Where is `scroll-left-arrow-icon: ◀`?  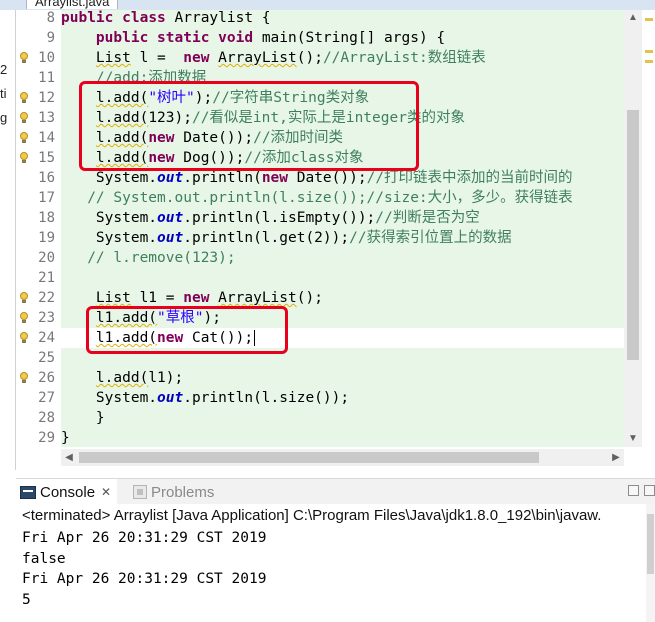
scroll-left-arrow-icon: ◀ is located at coordinates (69, 457).